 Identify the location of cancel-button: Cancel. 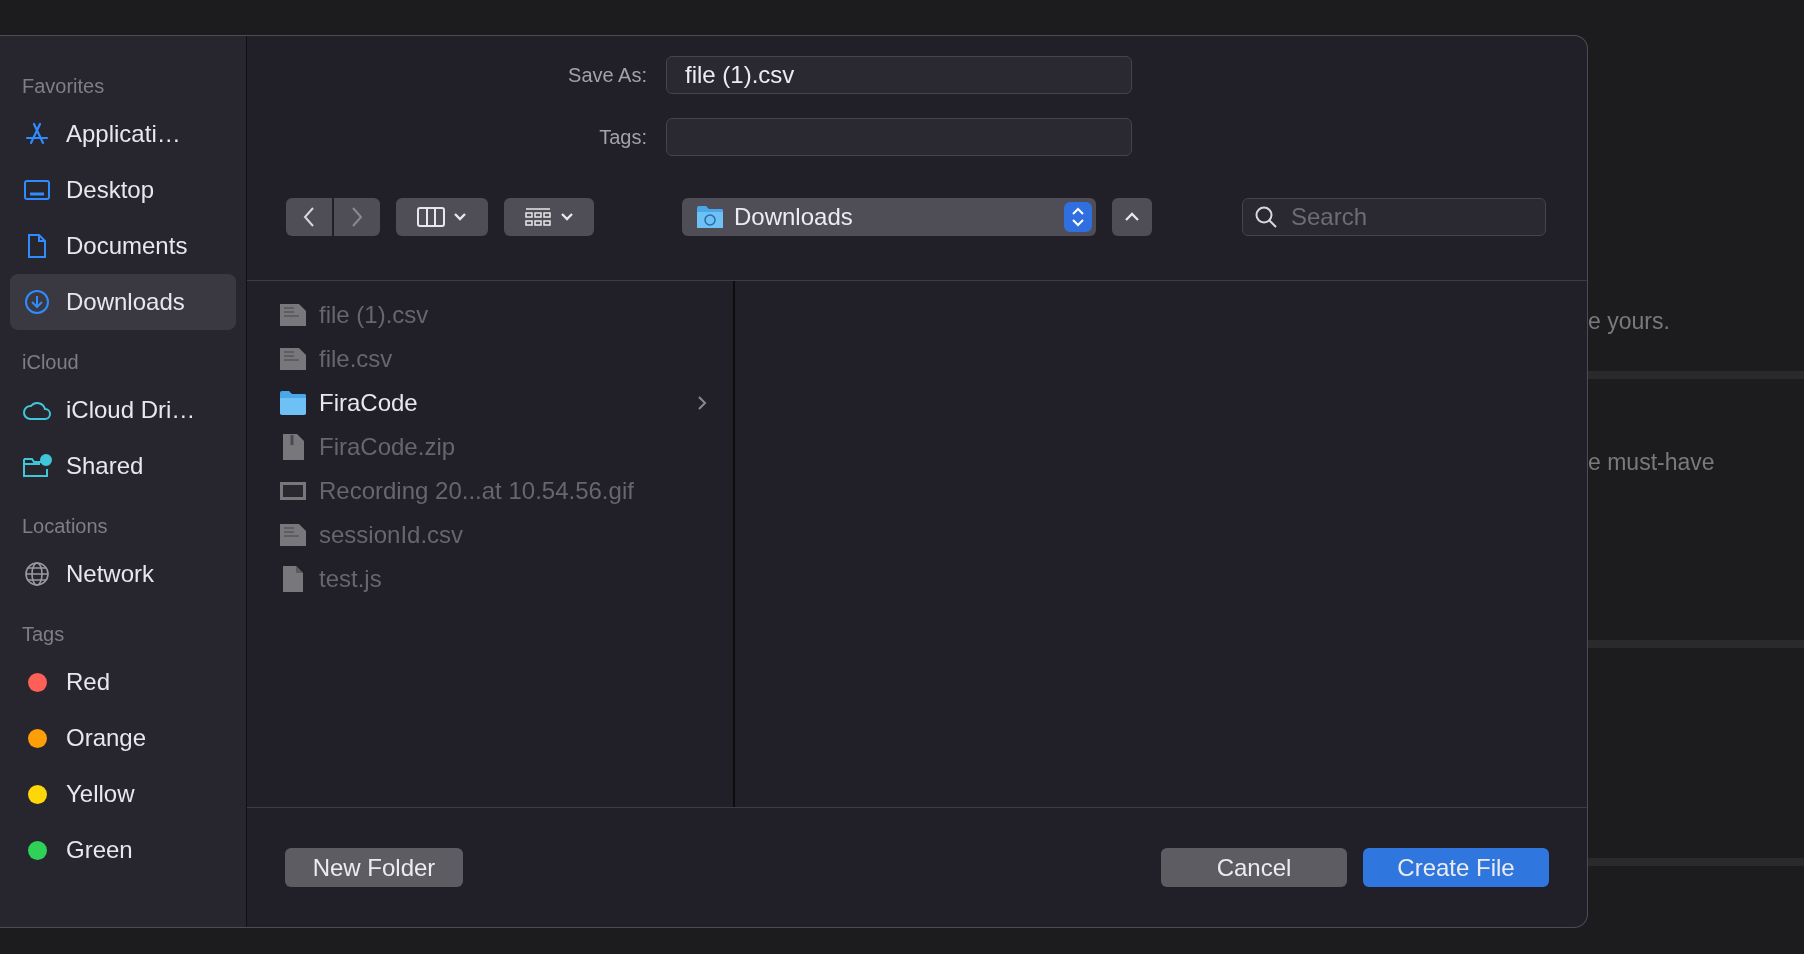
(1254, 867).